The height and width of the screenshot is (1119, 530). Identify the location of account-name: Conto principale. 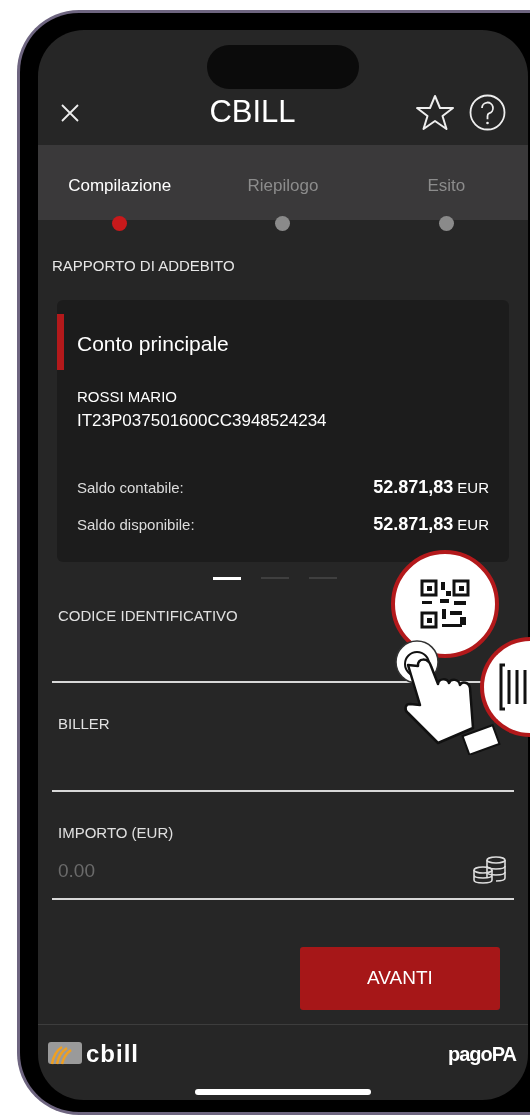
(153, 343).